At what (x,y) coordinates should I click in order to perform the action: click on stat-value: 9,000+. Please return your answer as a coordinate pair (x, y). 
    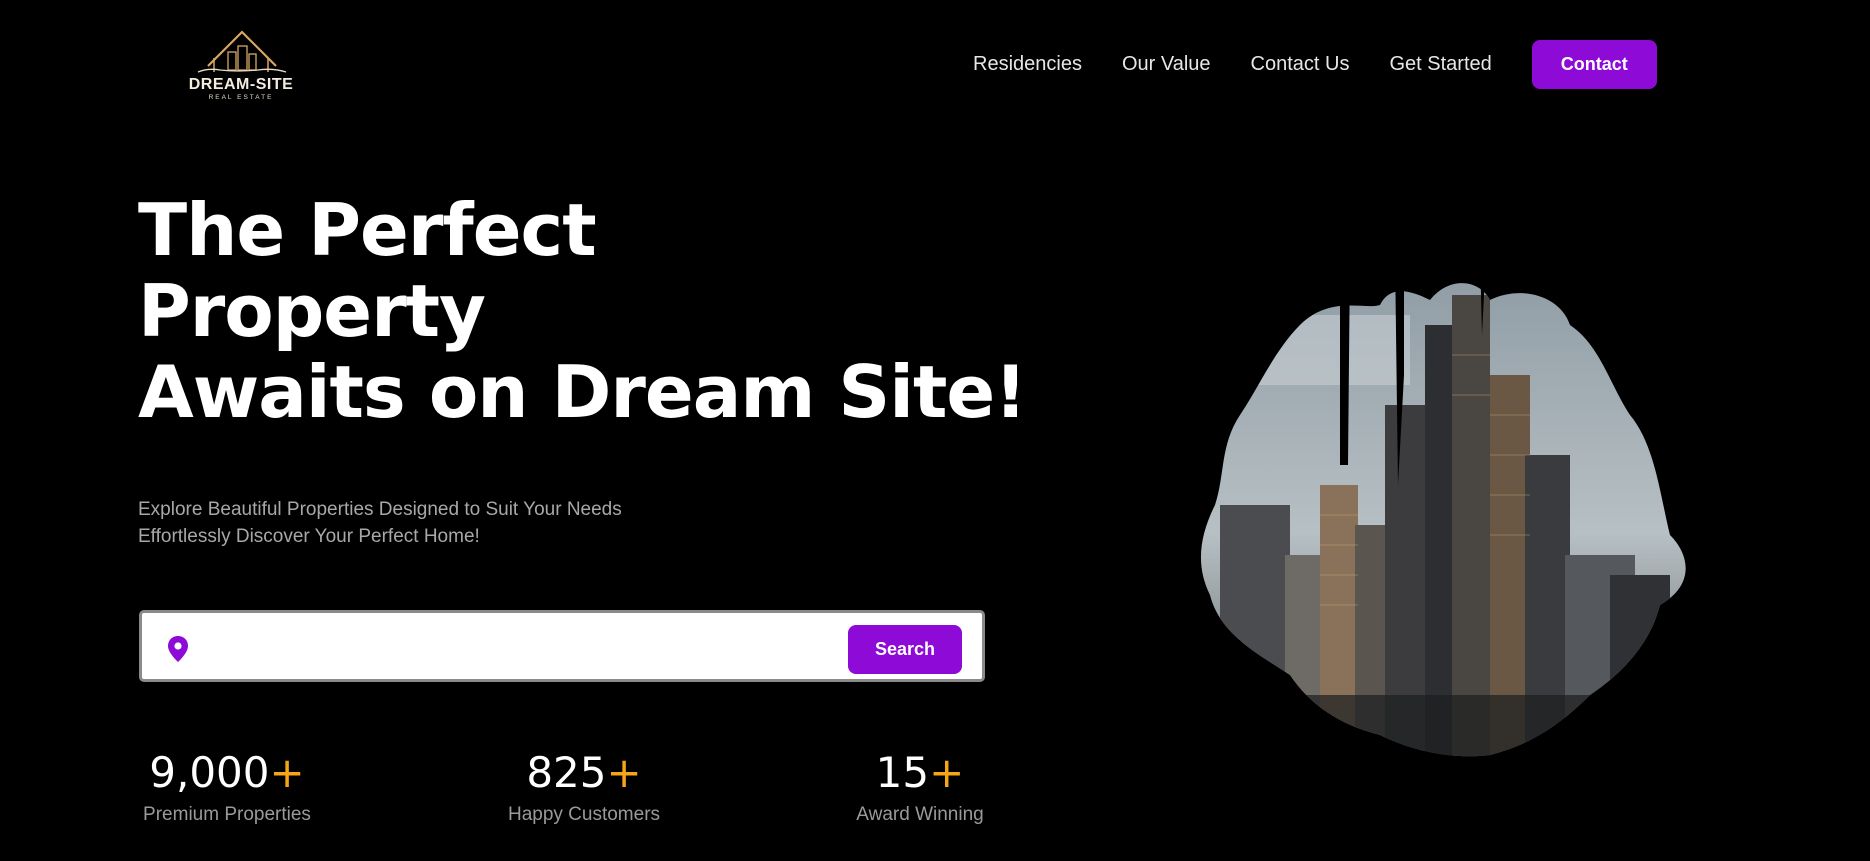
    Looking at the image, I should click on (227, 772).